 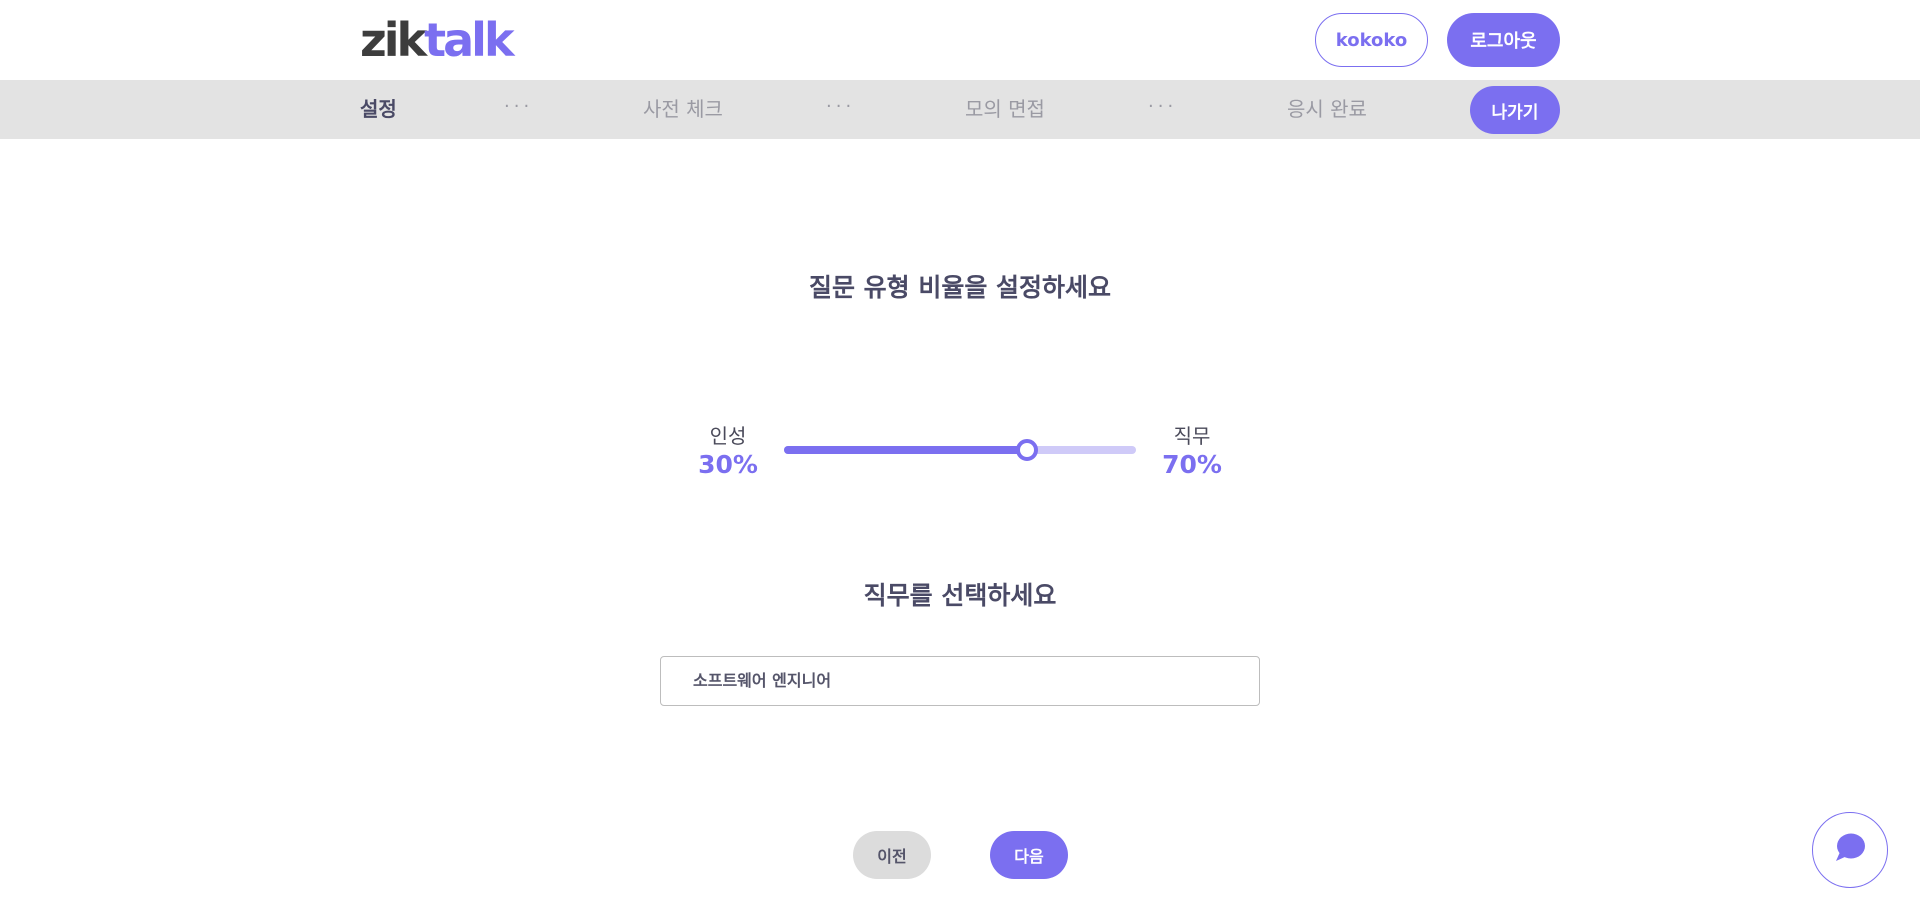 I want to click on prev-button: 이전, so click(x=892, y=855).